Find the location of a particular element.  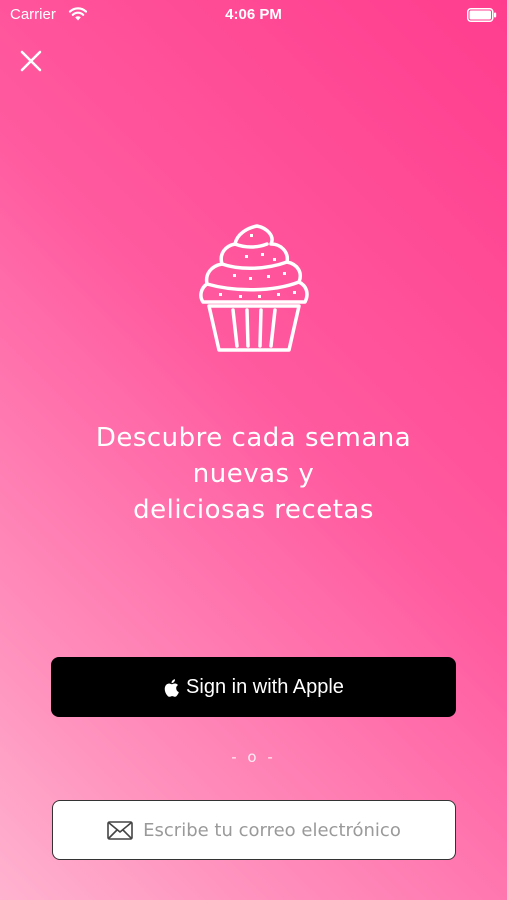

cupcake-icon is located at coordinates (254, 288).